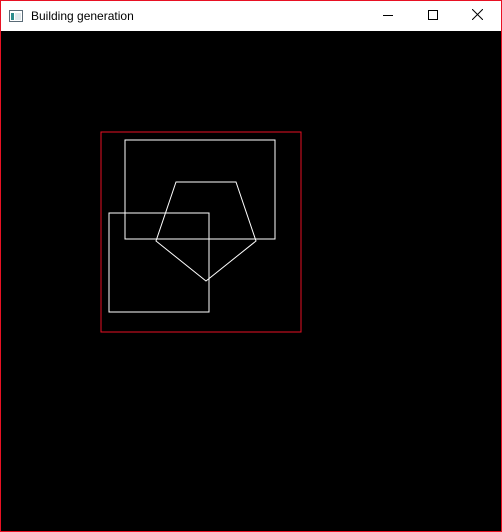 The height and width of the screenshot is (532, 502). I want to click on app-window-icon, so click(16, 15).